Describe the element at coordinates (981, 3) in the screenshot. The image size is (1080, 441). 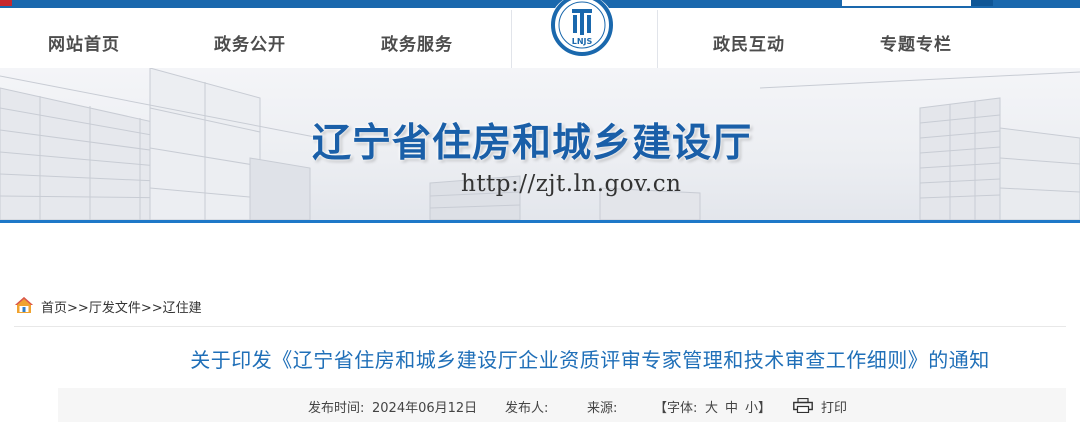
I see `search-button` at that location.